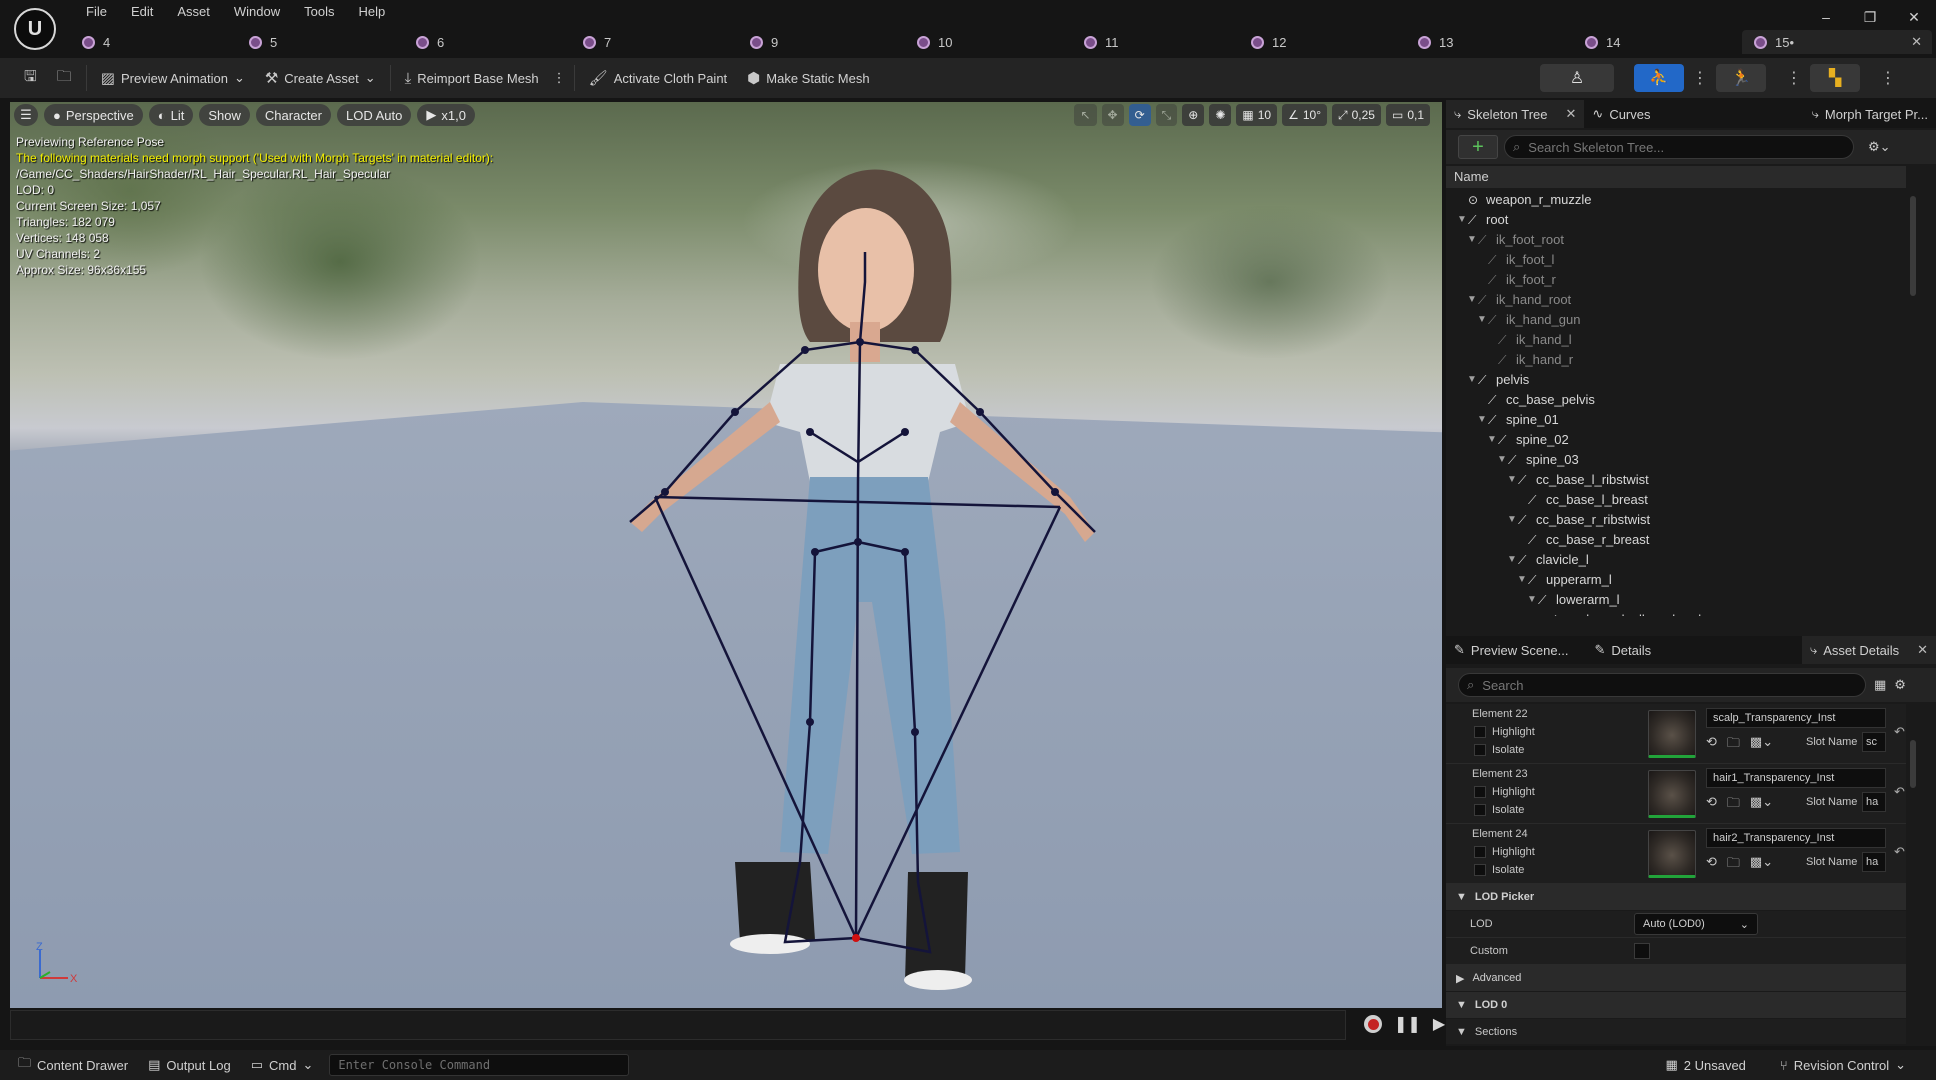 The width and height of the screenshot is (1936, 1080). What do you see at coordinates (1676, 500) in the screenshot?
I see `skeleton-tree-row: ⟋ cc_base_l_breast` at bounding box center [1676, 500].